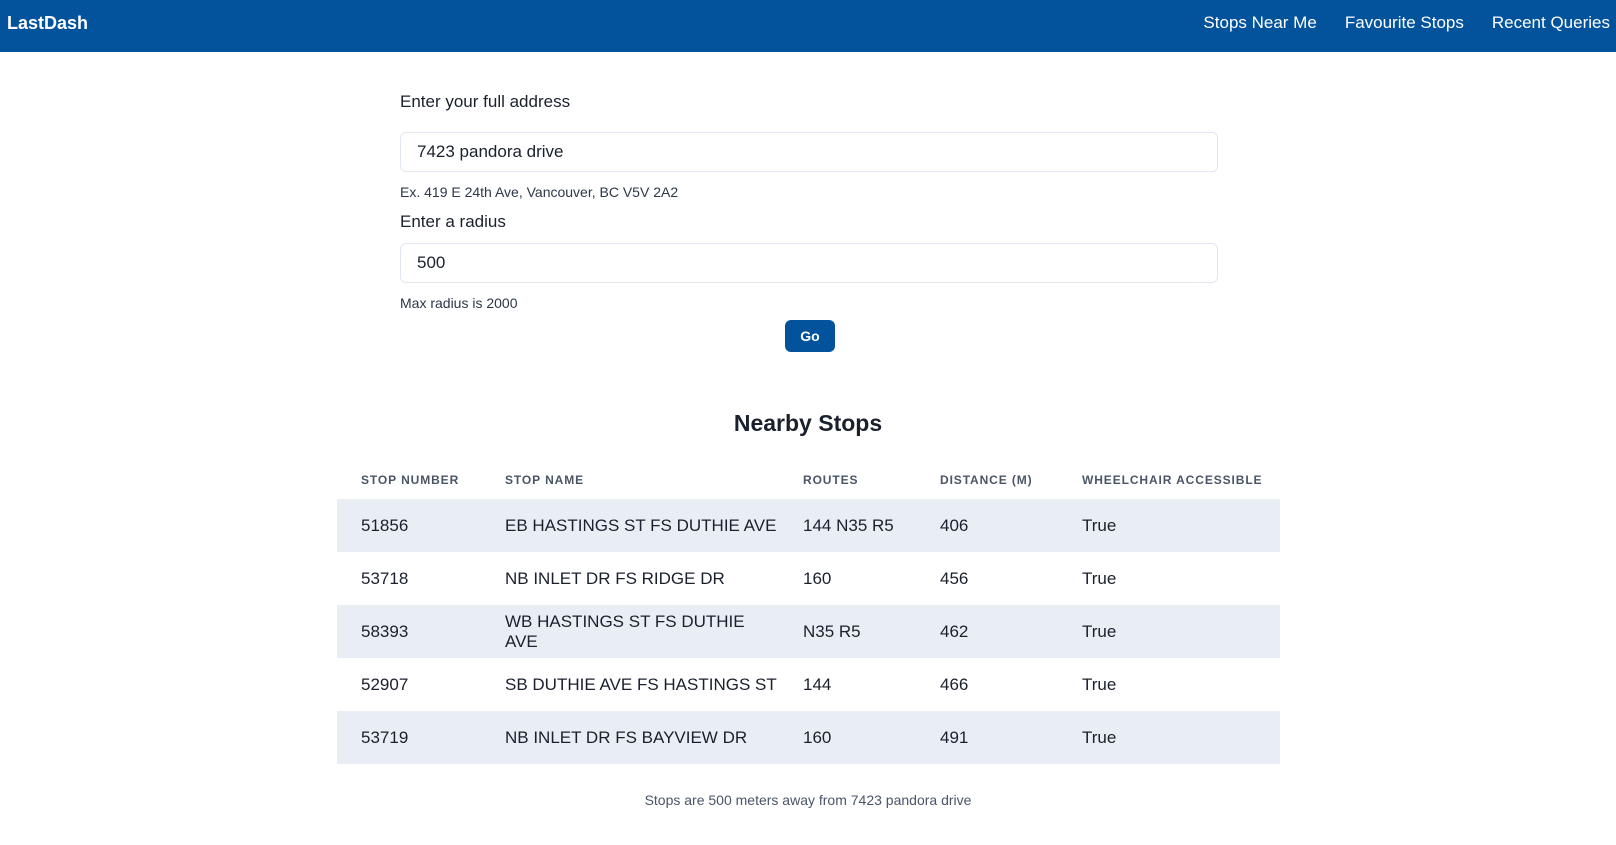 The image size is (1616, 845). What do you see at coordinates (385, 631) in the screenshot?
I see `stop-number-cell: 58393` at bounding box center [385, 631].